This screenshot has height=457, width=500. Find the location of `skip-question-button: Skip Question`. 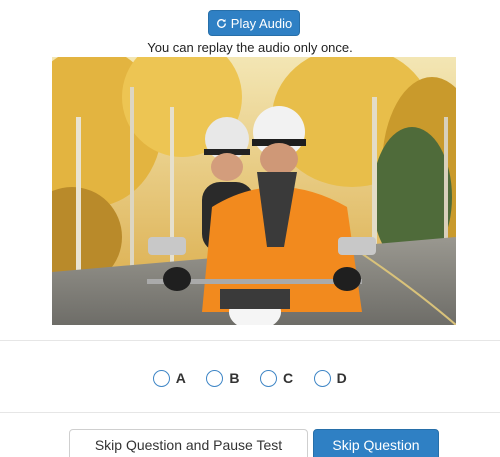

skip-question-button: Skip Question is located at coordinates (376, 443).